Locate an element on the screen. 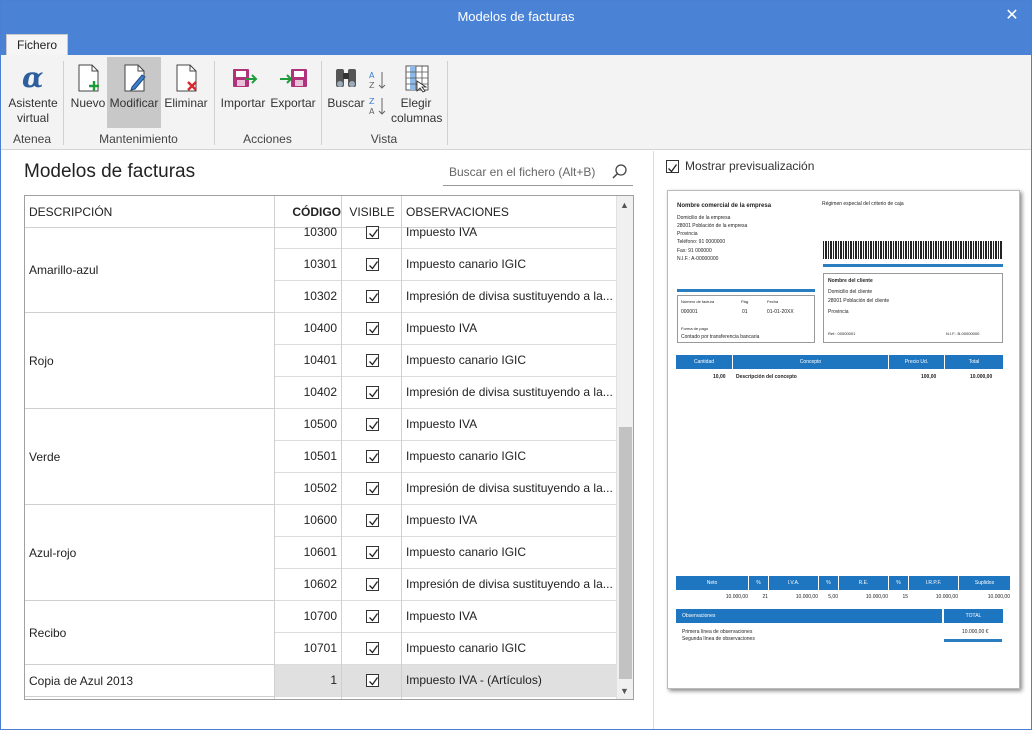 This screenshot has height=730, width=1032. group-cell-3: Verde is located at coordinates (150, 457).